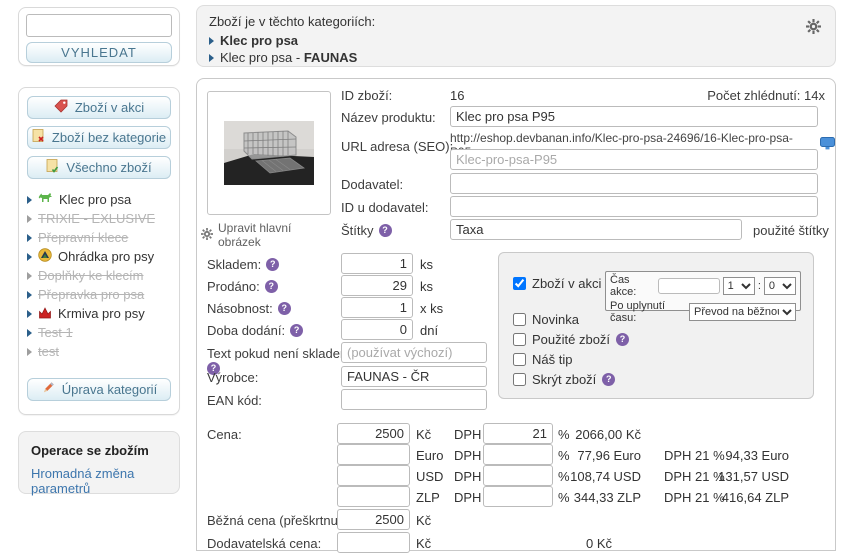 This screenshot has width=861, height=553. I want to click on category-item-krmiva-pro-psy: Krmiva pro psy, so click(99, 313).